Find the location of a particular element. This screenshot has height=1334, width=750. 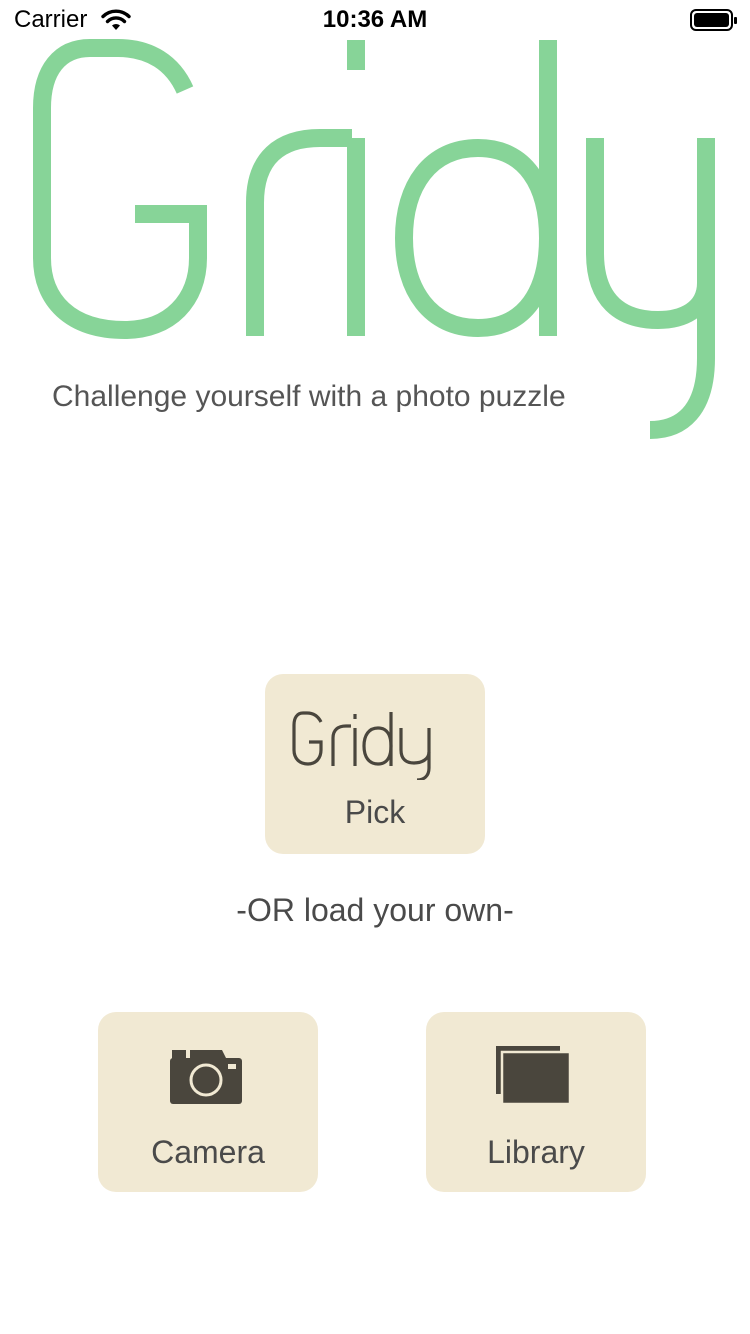

pick-button: Pick is located at coordinates (375, 764).